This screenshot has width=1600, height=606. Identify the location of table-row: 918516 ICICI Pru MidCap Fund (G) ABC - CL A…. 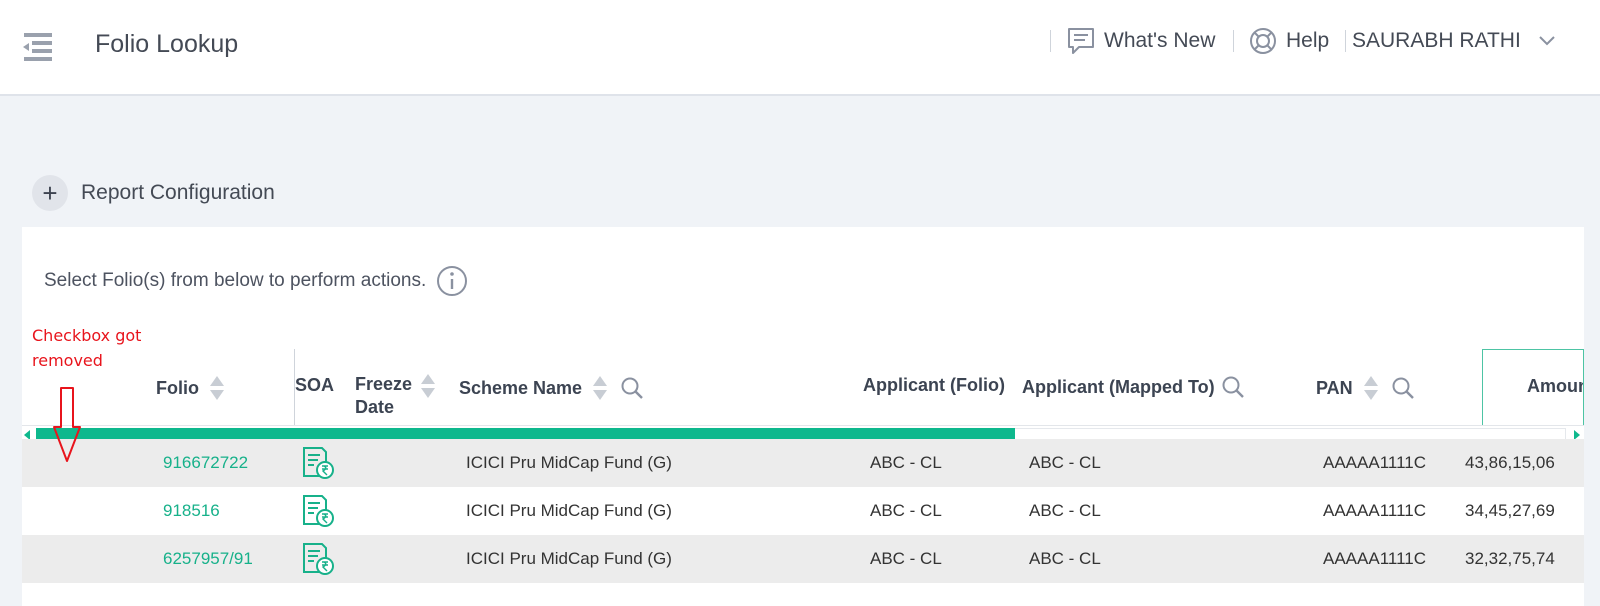
(803, 511).